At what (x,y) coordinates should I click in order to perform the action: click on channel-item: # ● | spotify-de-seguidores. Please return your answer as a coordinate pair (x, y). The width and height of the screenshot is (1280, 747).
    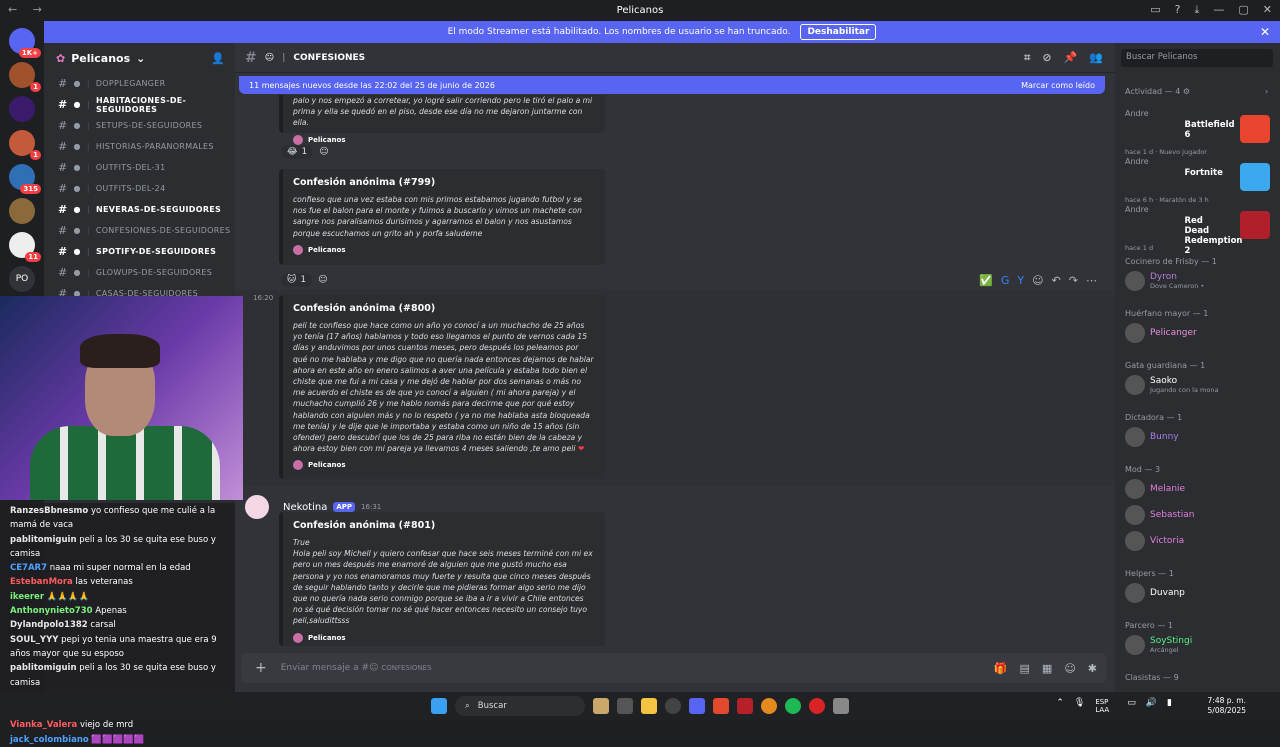
    Looking at the image, I should click on (139, 251).